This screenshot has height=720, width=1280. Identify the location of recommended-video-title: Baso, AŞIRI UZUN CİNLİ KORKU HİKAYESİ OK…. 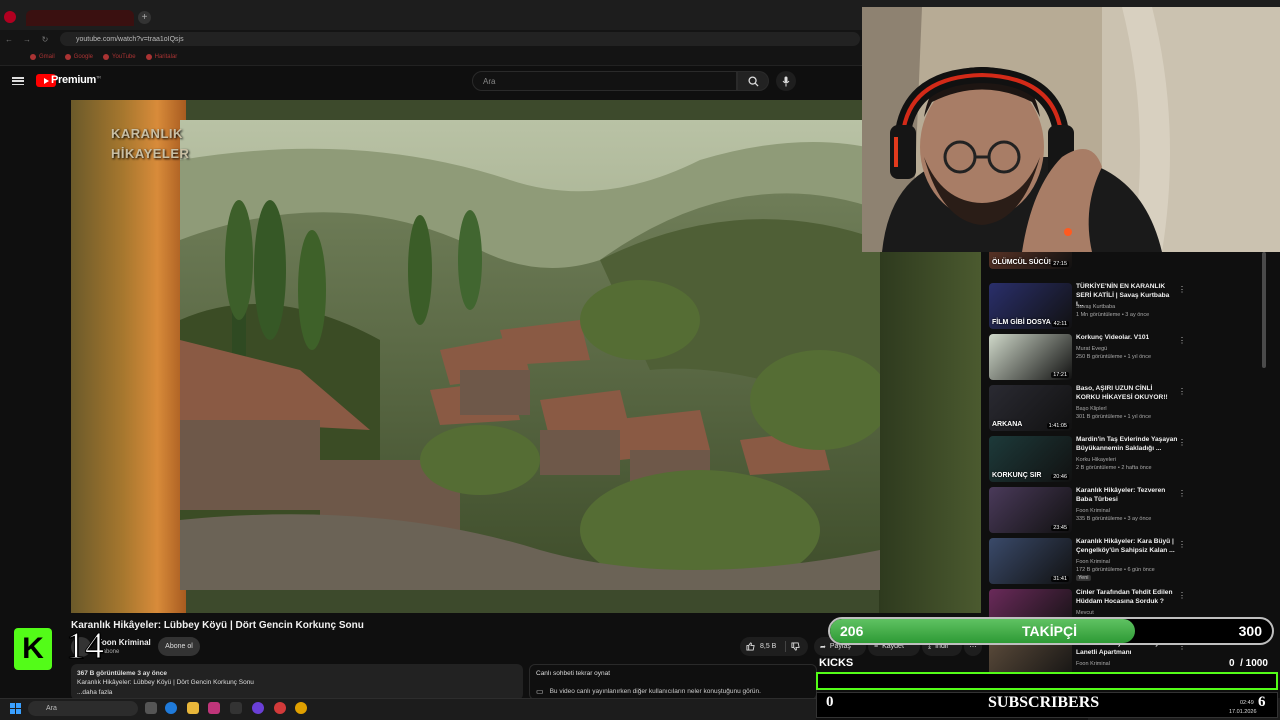
(1127, 394).